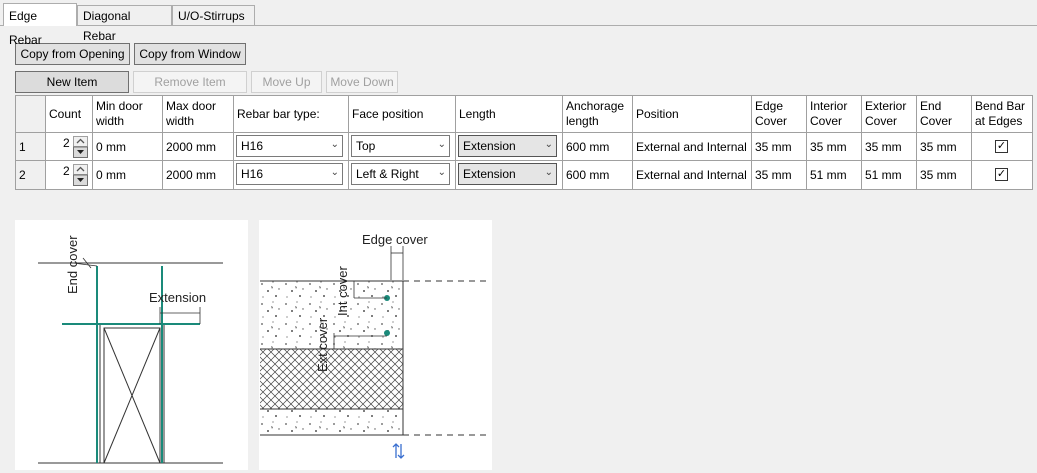  I want to click on interior-cover-cell: 35 mm, so click(834, 147).